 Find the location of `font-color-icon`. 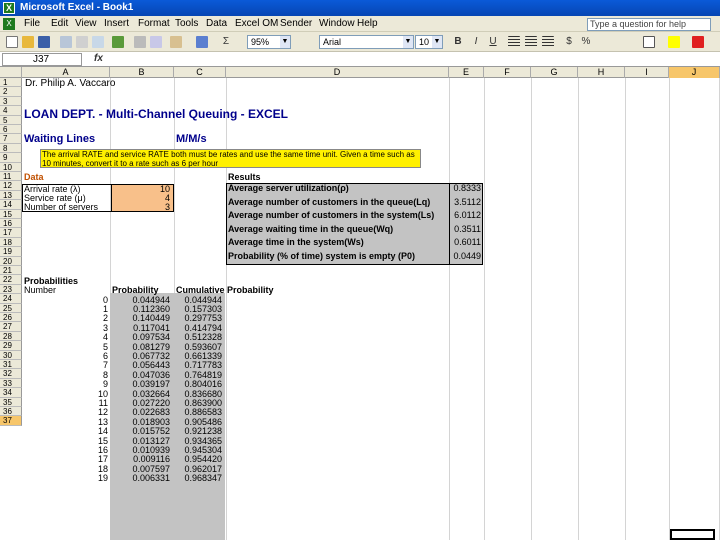

font-color-icon is located at coordinates (698, 42).